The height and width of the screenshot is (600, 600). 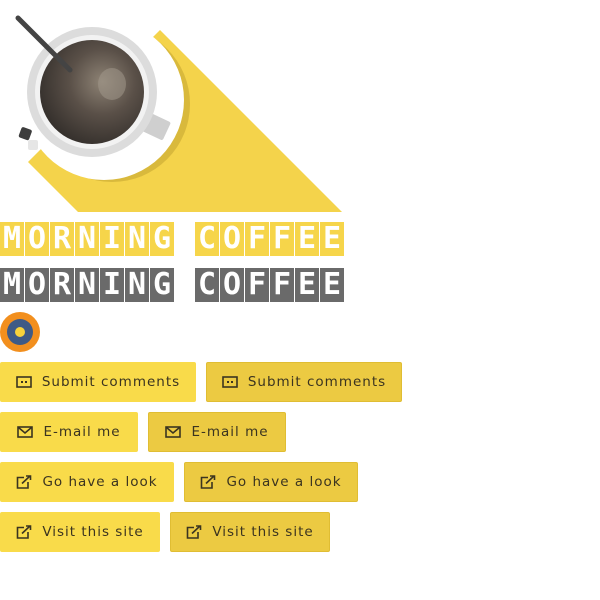 I want to click on go-have-a-look-button-dark: Go have a look, so click(x=271, y=482).